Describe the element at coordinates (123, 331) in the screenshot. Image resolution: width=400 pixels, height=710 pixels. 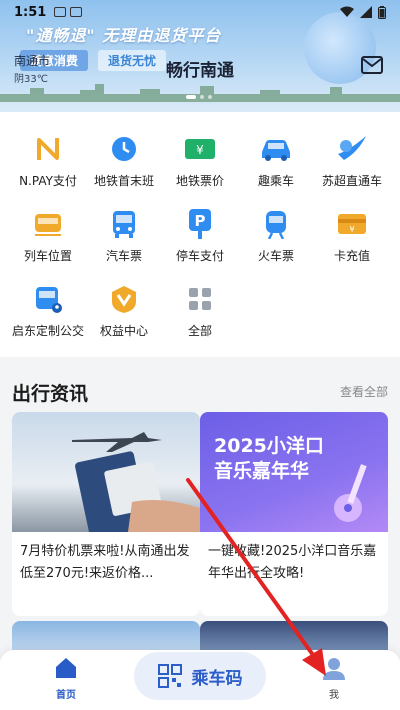
I see `service-label: 权益中心` at that location.